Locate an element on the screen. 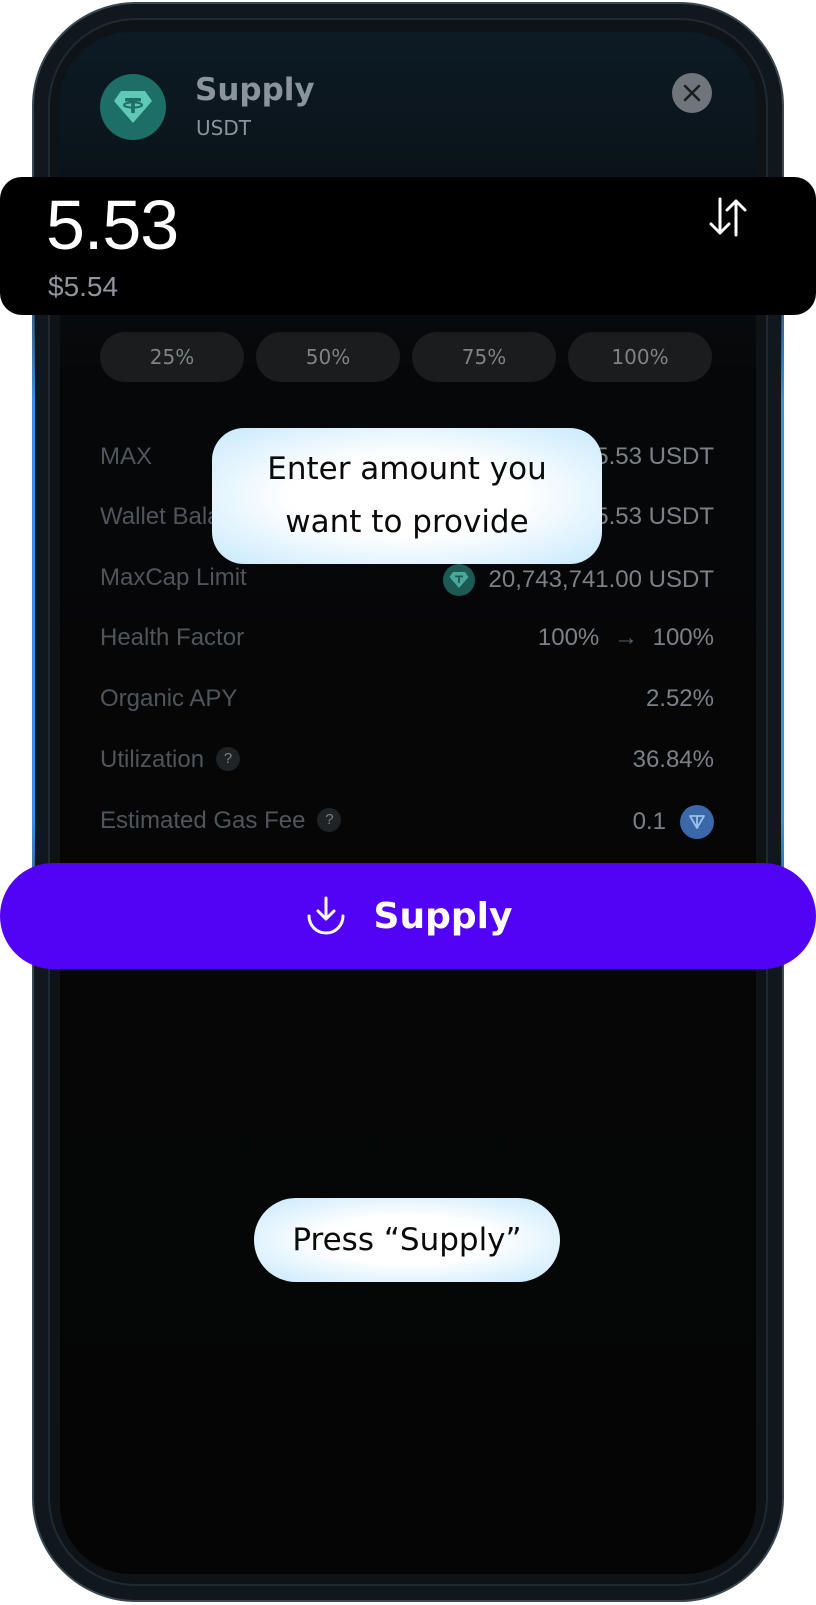 Image resolution: width=816 pixels, height=1605 pixels. percent-100-button: 100% is located at coordinates (640, 357).